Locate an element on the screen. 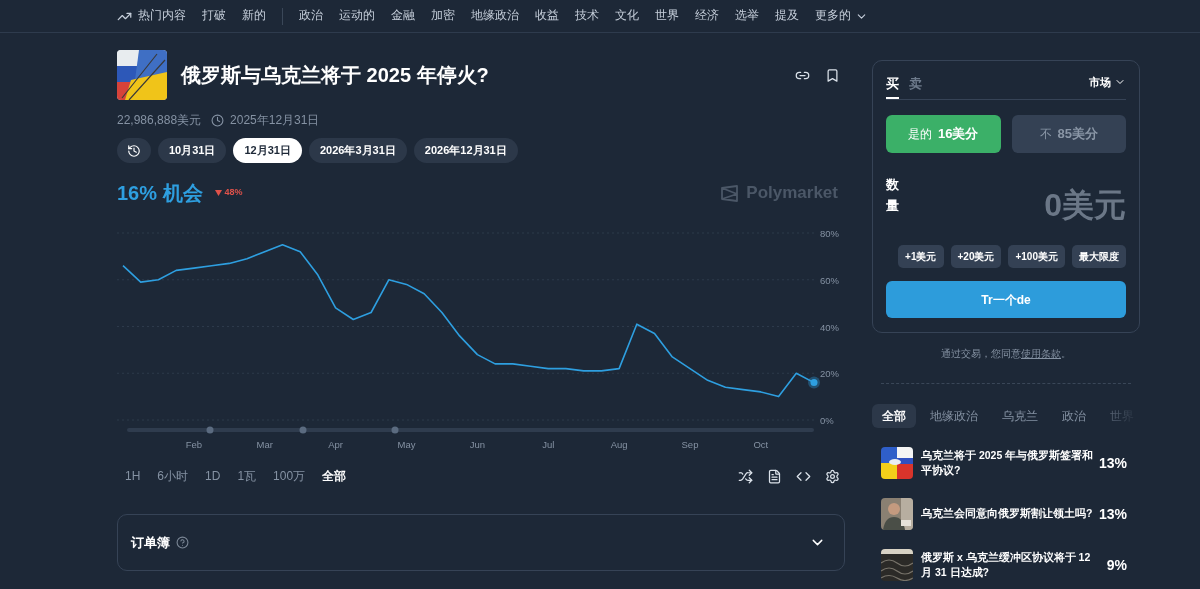 The image size is (1200, 589). shuffle-icon is located at coordinates (745, 476).